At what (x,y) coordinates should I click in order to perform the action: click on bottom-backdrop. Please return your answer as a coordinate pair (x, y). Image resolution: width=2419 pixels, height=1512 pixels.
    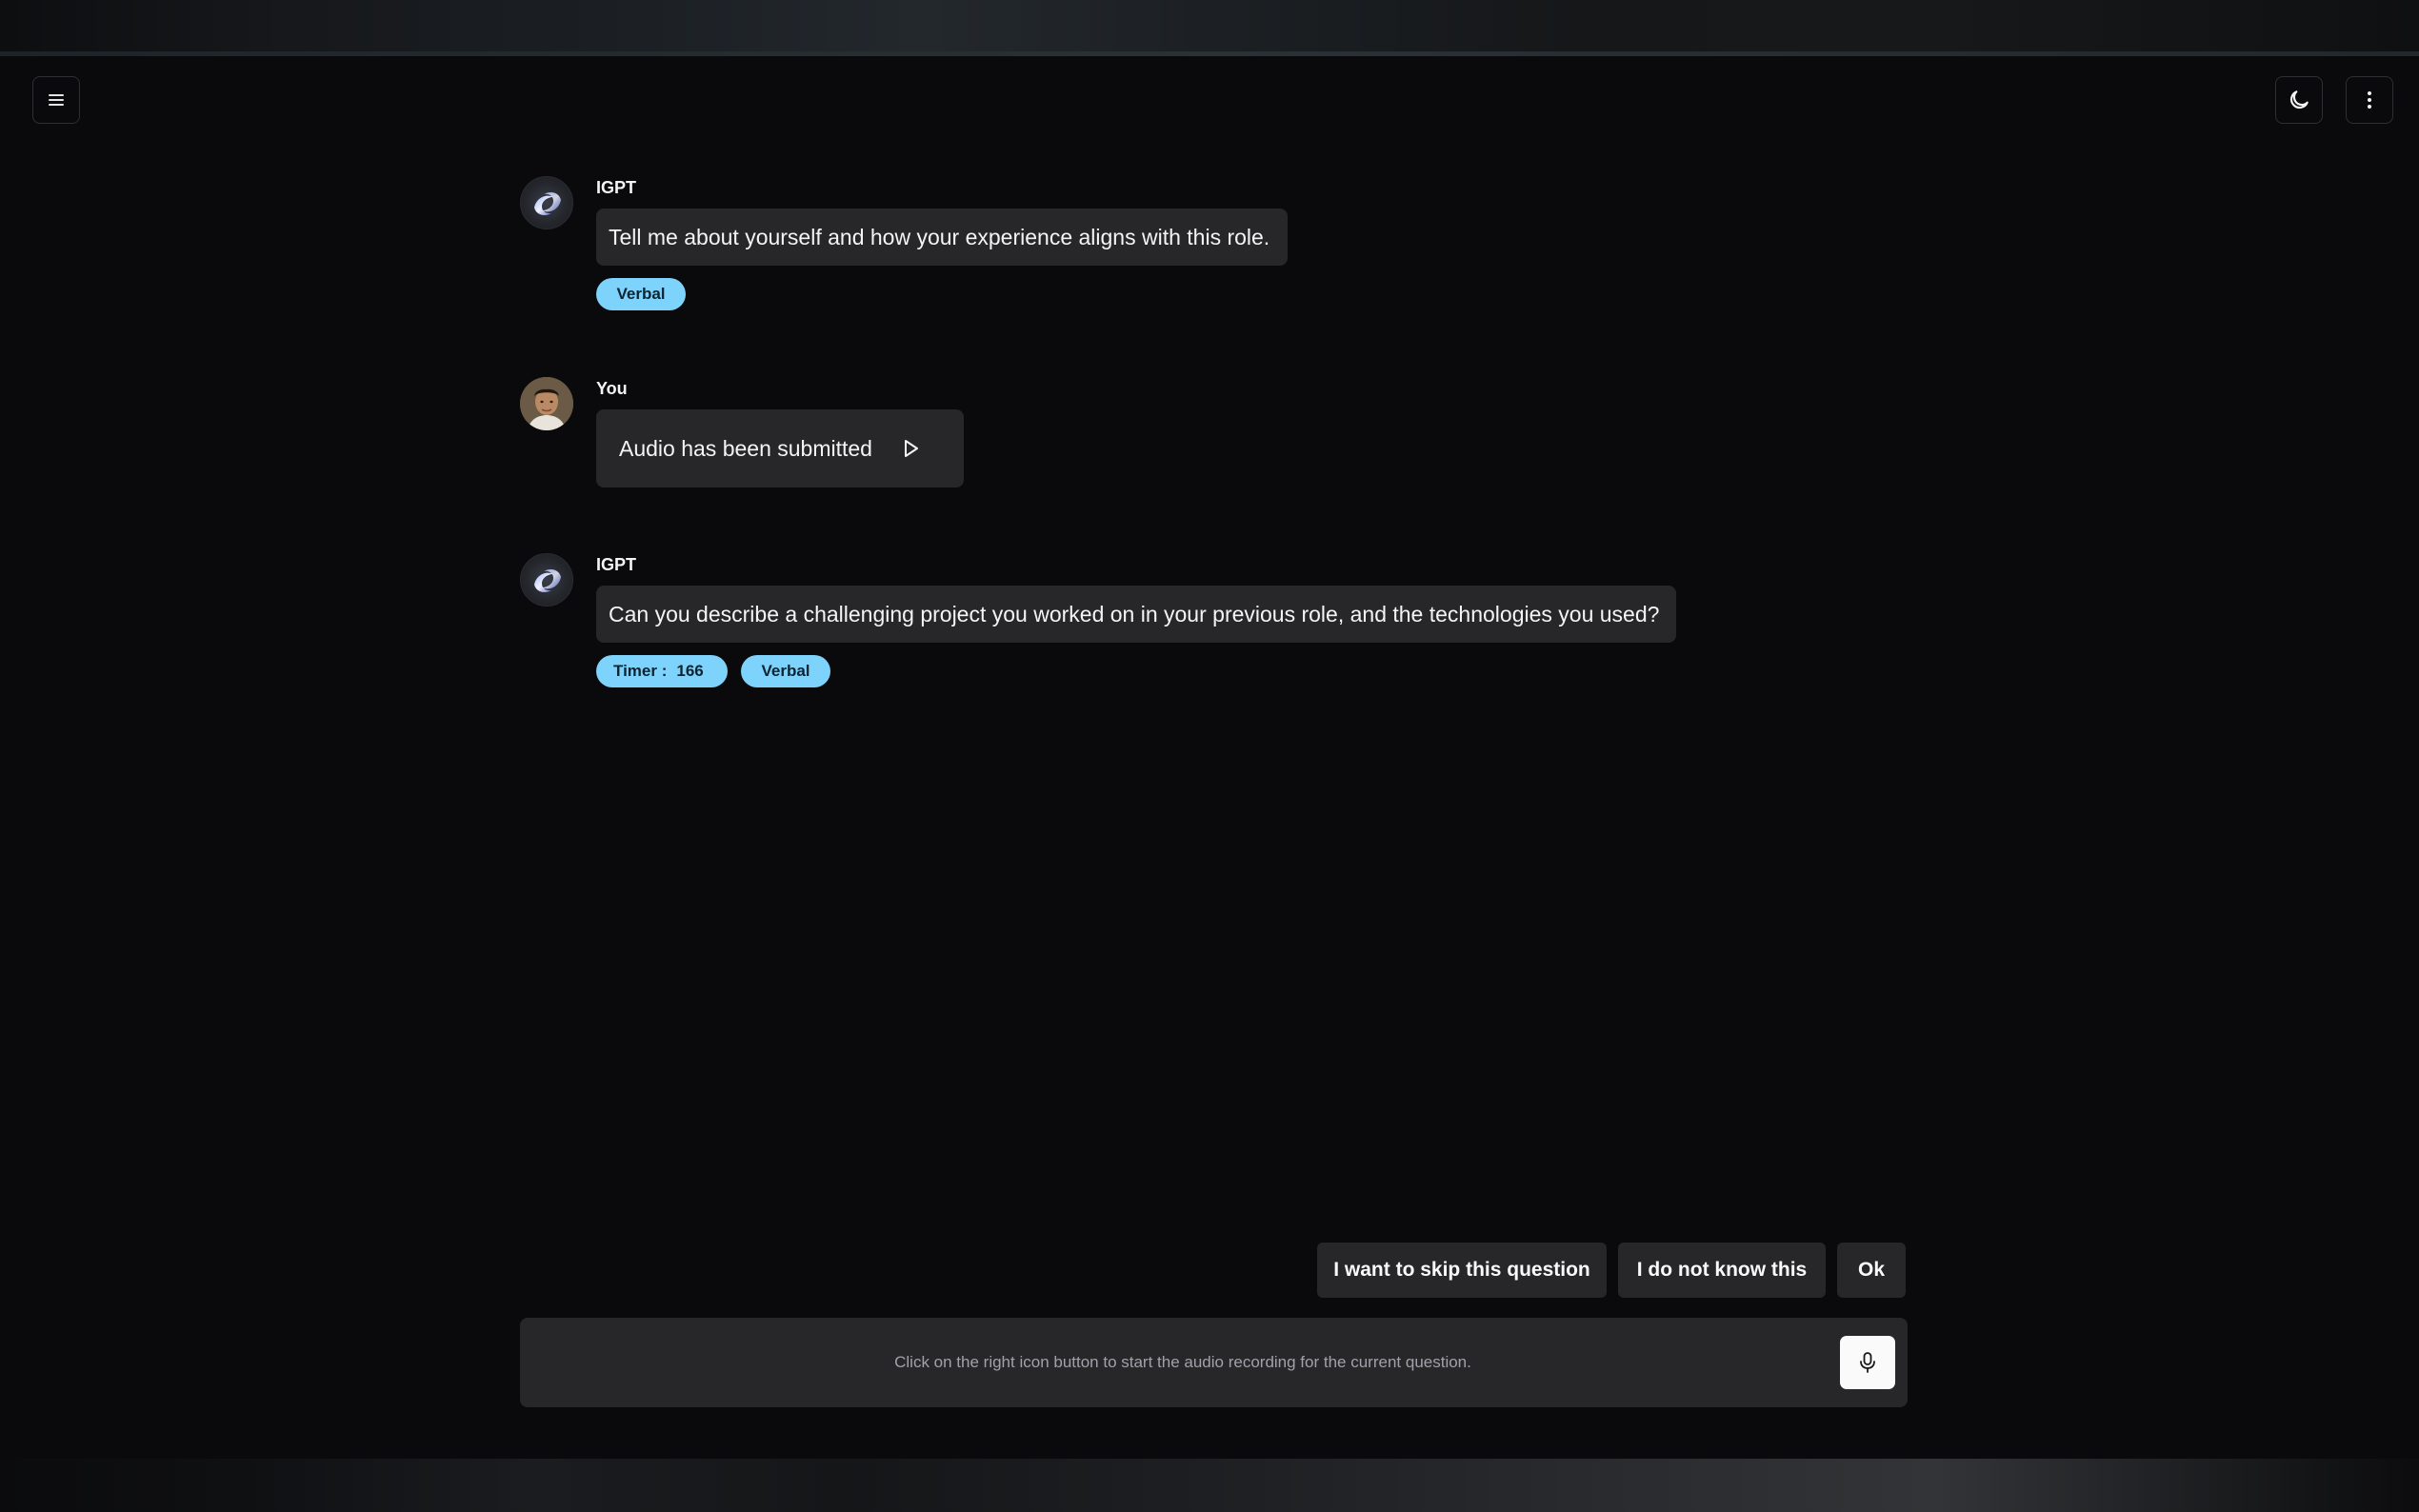
    Looking at the image, I should click on (1209, 1485).